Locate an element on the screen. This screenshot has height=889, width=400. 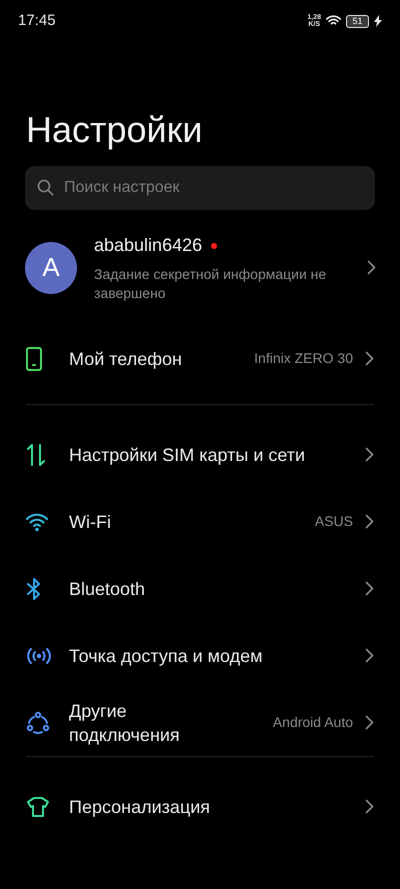
settings-item: Wi-Fi ASUS is located at coordinates (200, 521).